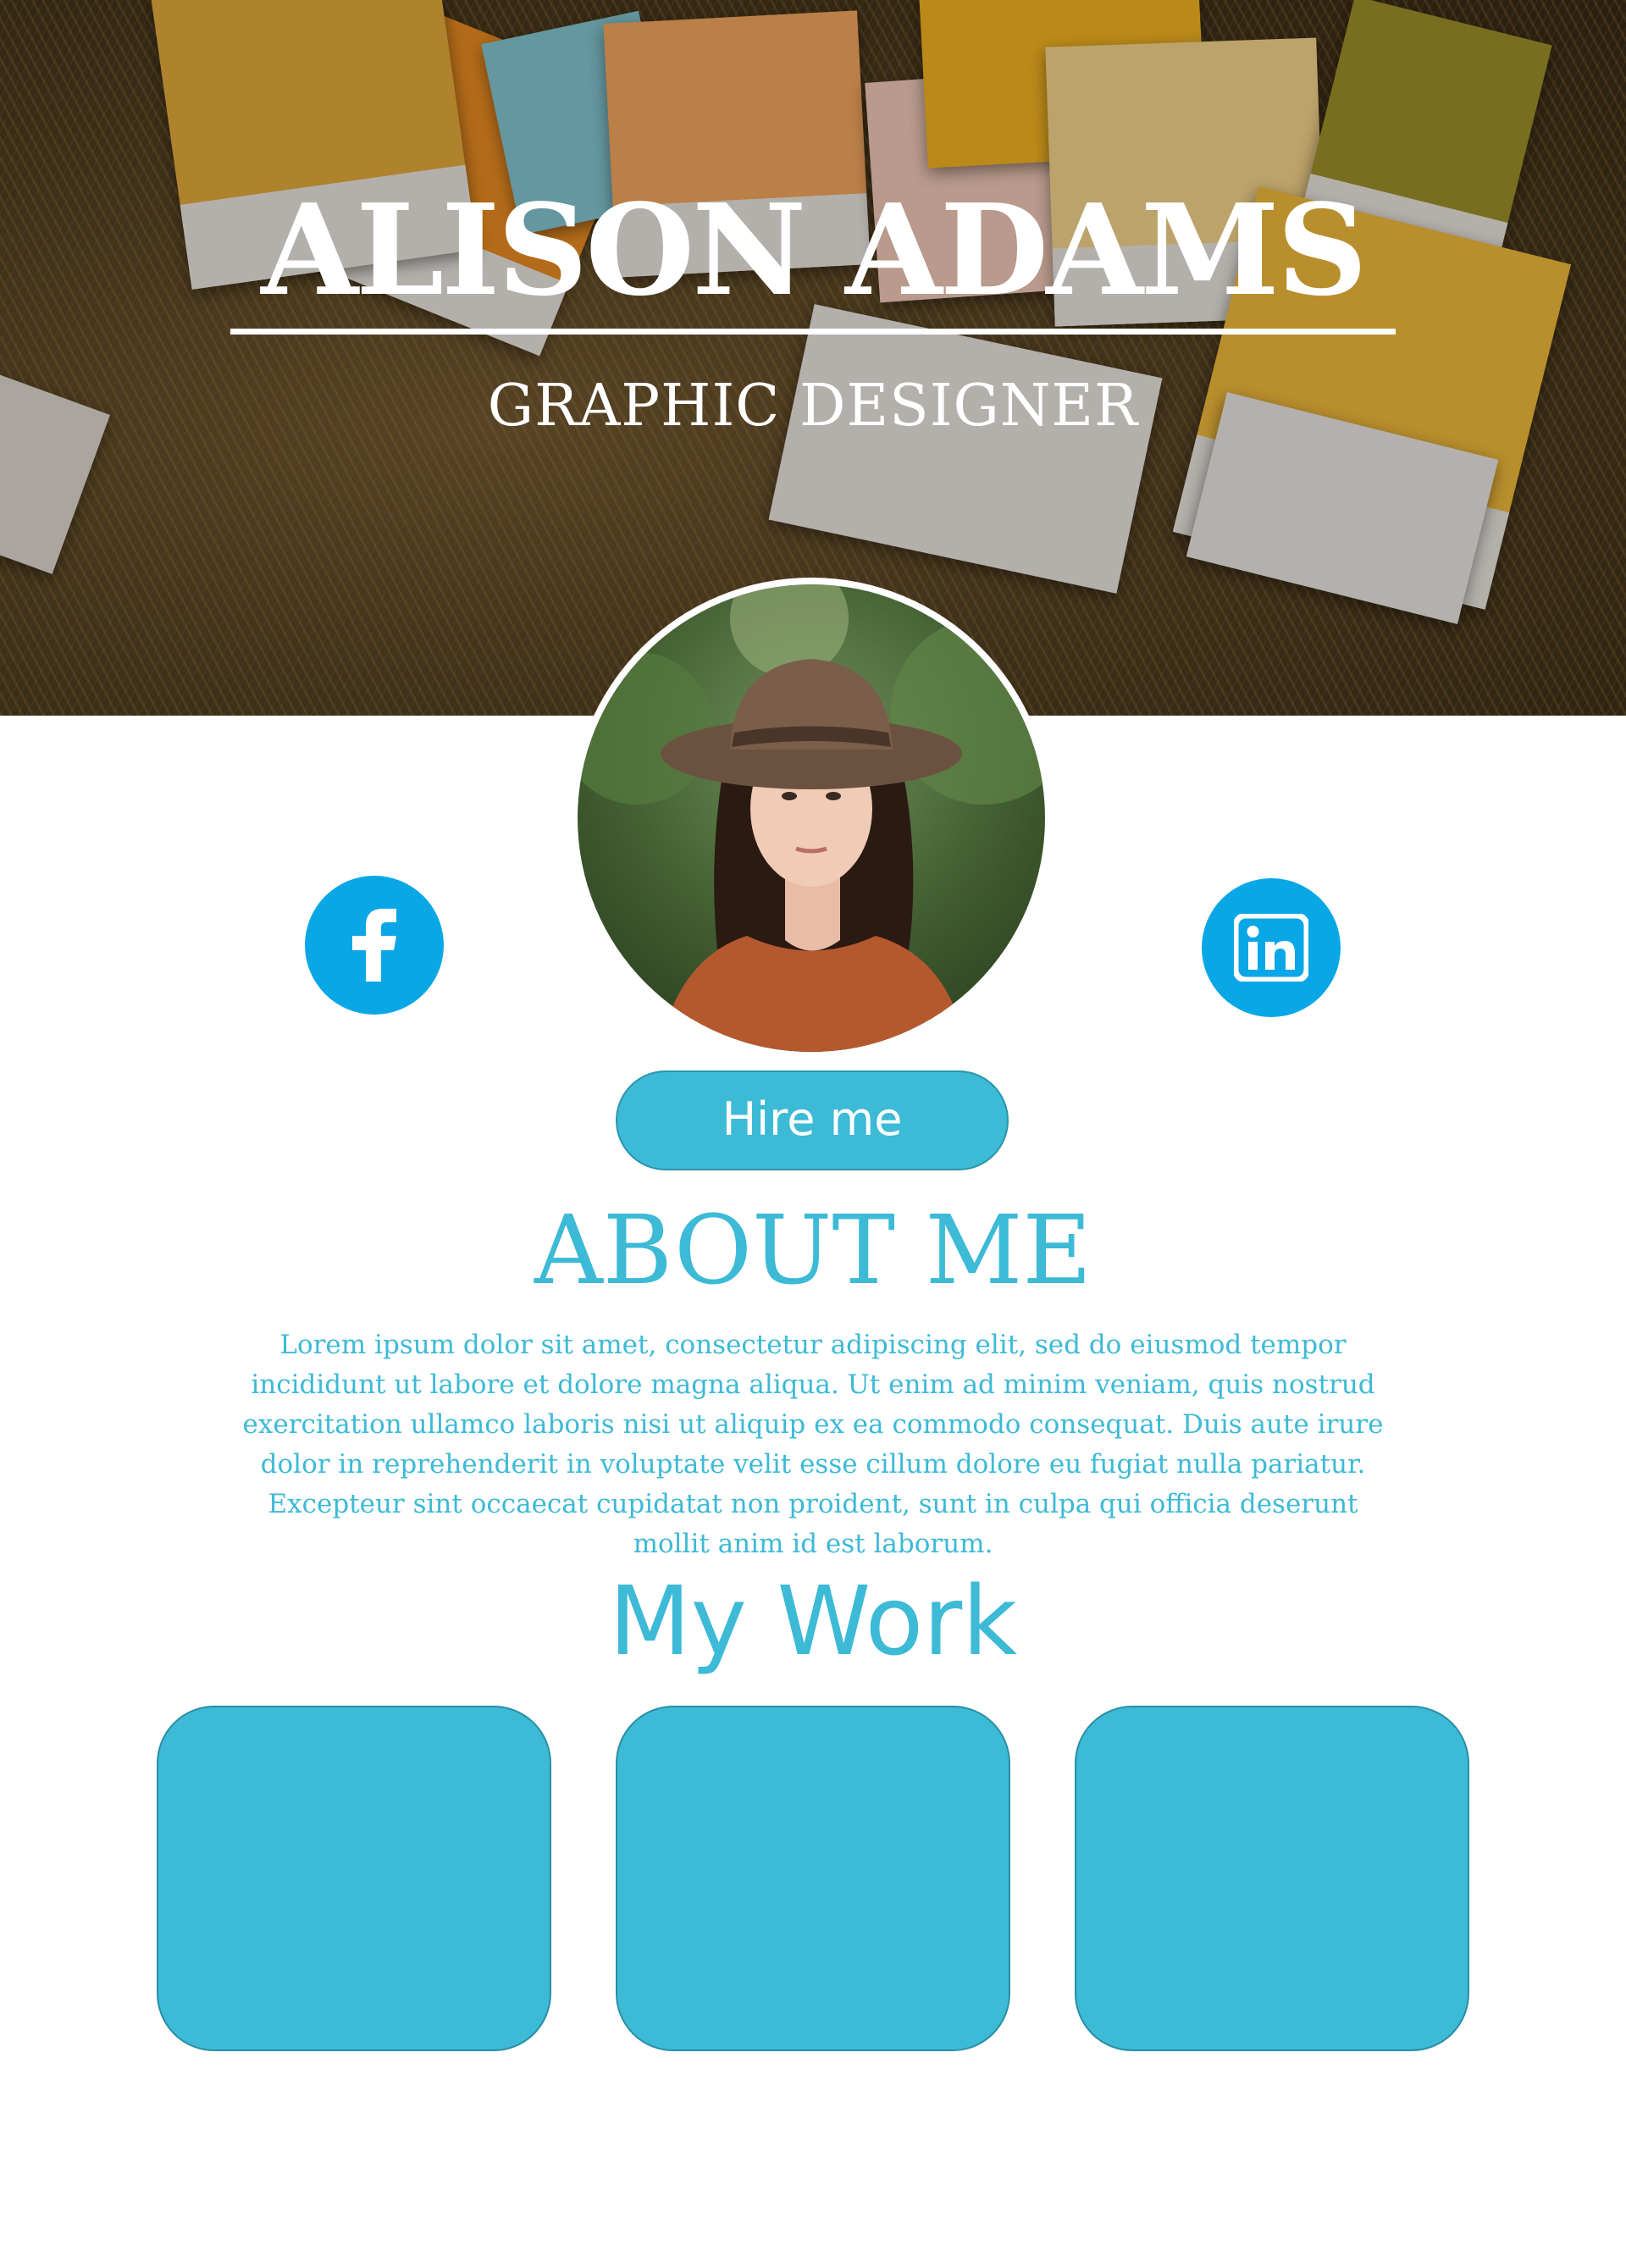 The image size is (1626, 2268). I want to click on linkedin-icon, so click(1271, 948).